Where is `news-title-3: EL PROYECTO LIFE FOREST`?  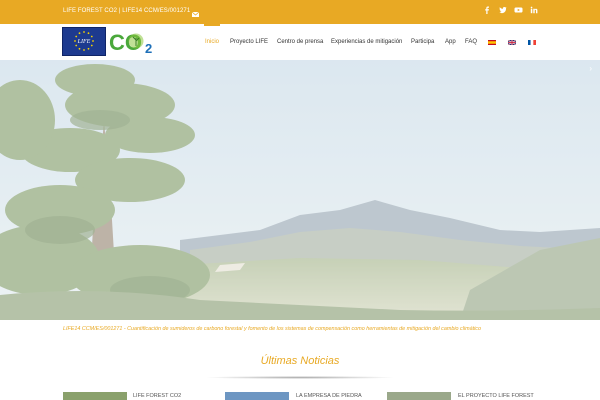
news-title-3: EL PROYECTO LIFE FOREST is located at coordinates (496, 396).